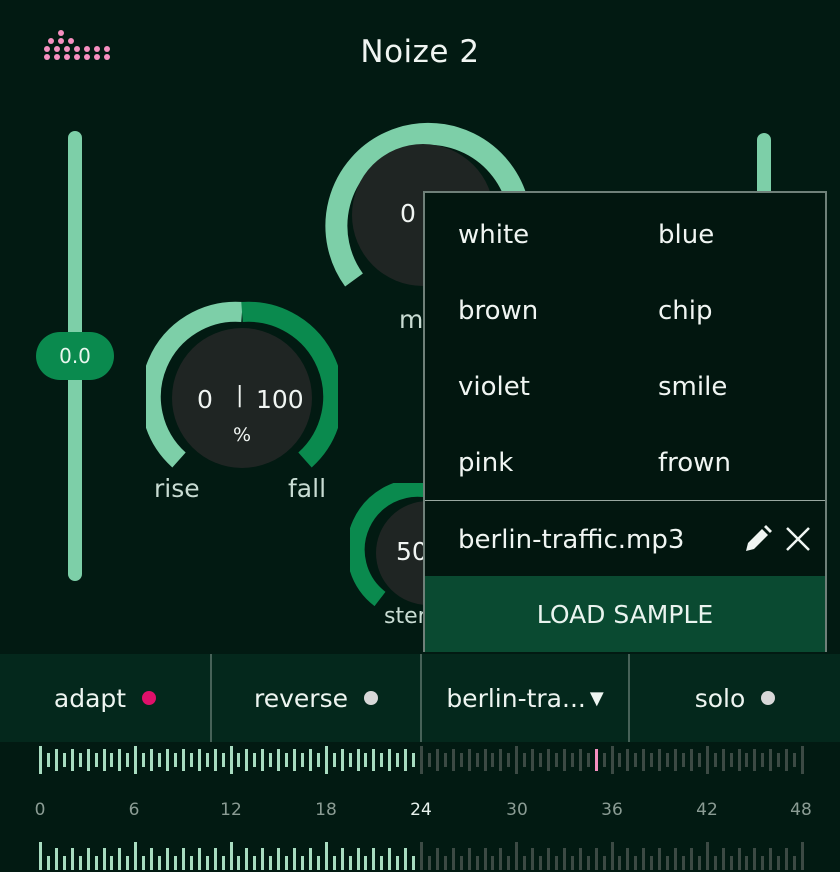  What do you see at coordinates (493, 235) in the screenshot?
I see `option-white: white` at bounding box center [493, 235].